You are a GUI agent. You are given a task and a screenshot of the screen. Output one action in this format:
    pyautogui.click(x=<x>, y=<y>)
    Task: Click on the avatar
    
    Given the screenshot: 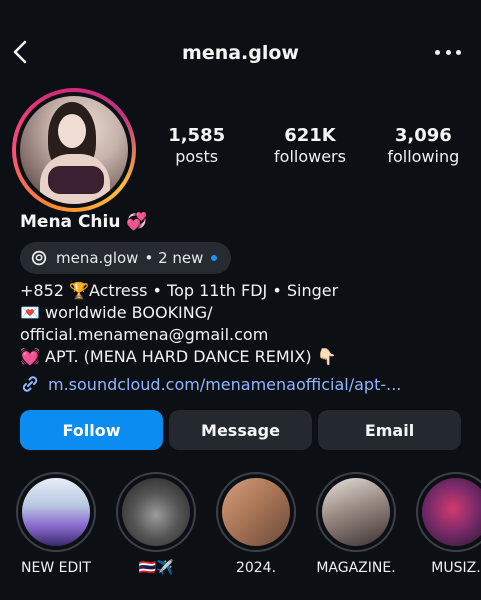 What is the action you would take?
    pyautogui.click(x=74, y=150)
    